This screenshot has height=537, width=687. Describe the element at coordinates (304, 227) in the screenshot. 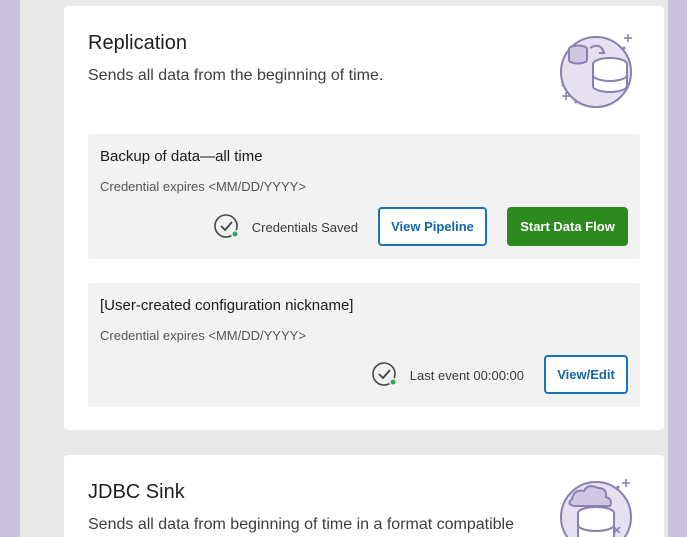

I see `status-text: Credentials Saved` at that location.